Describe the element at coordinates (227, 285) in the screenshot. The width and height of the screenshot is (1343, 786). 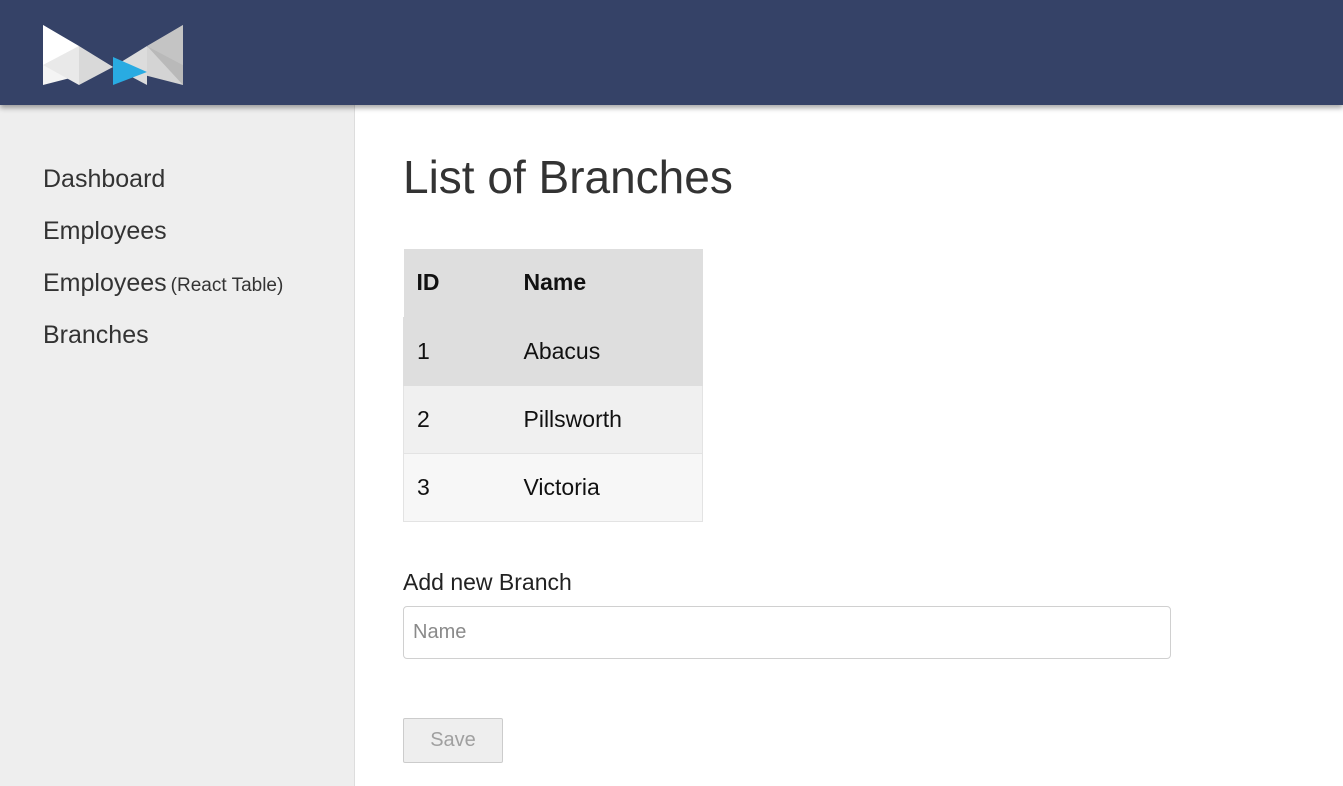
I see `sidebar-item-sublabel: (React Table)` at that location.